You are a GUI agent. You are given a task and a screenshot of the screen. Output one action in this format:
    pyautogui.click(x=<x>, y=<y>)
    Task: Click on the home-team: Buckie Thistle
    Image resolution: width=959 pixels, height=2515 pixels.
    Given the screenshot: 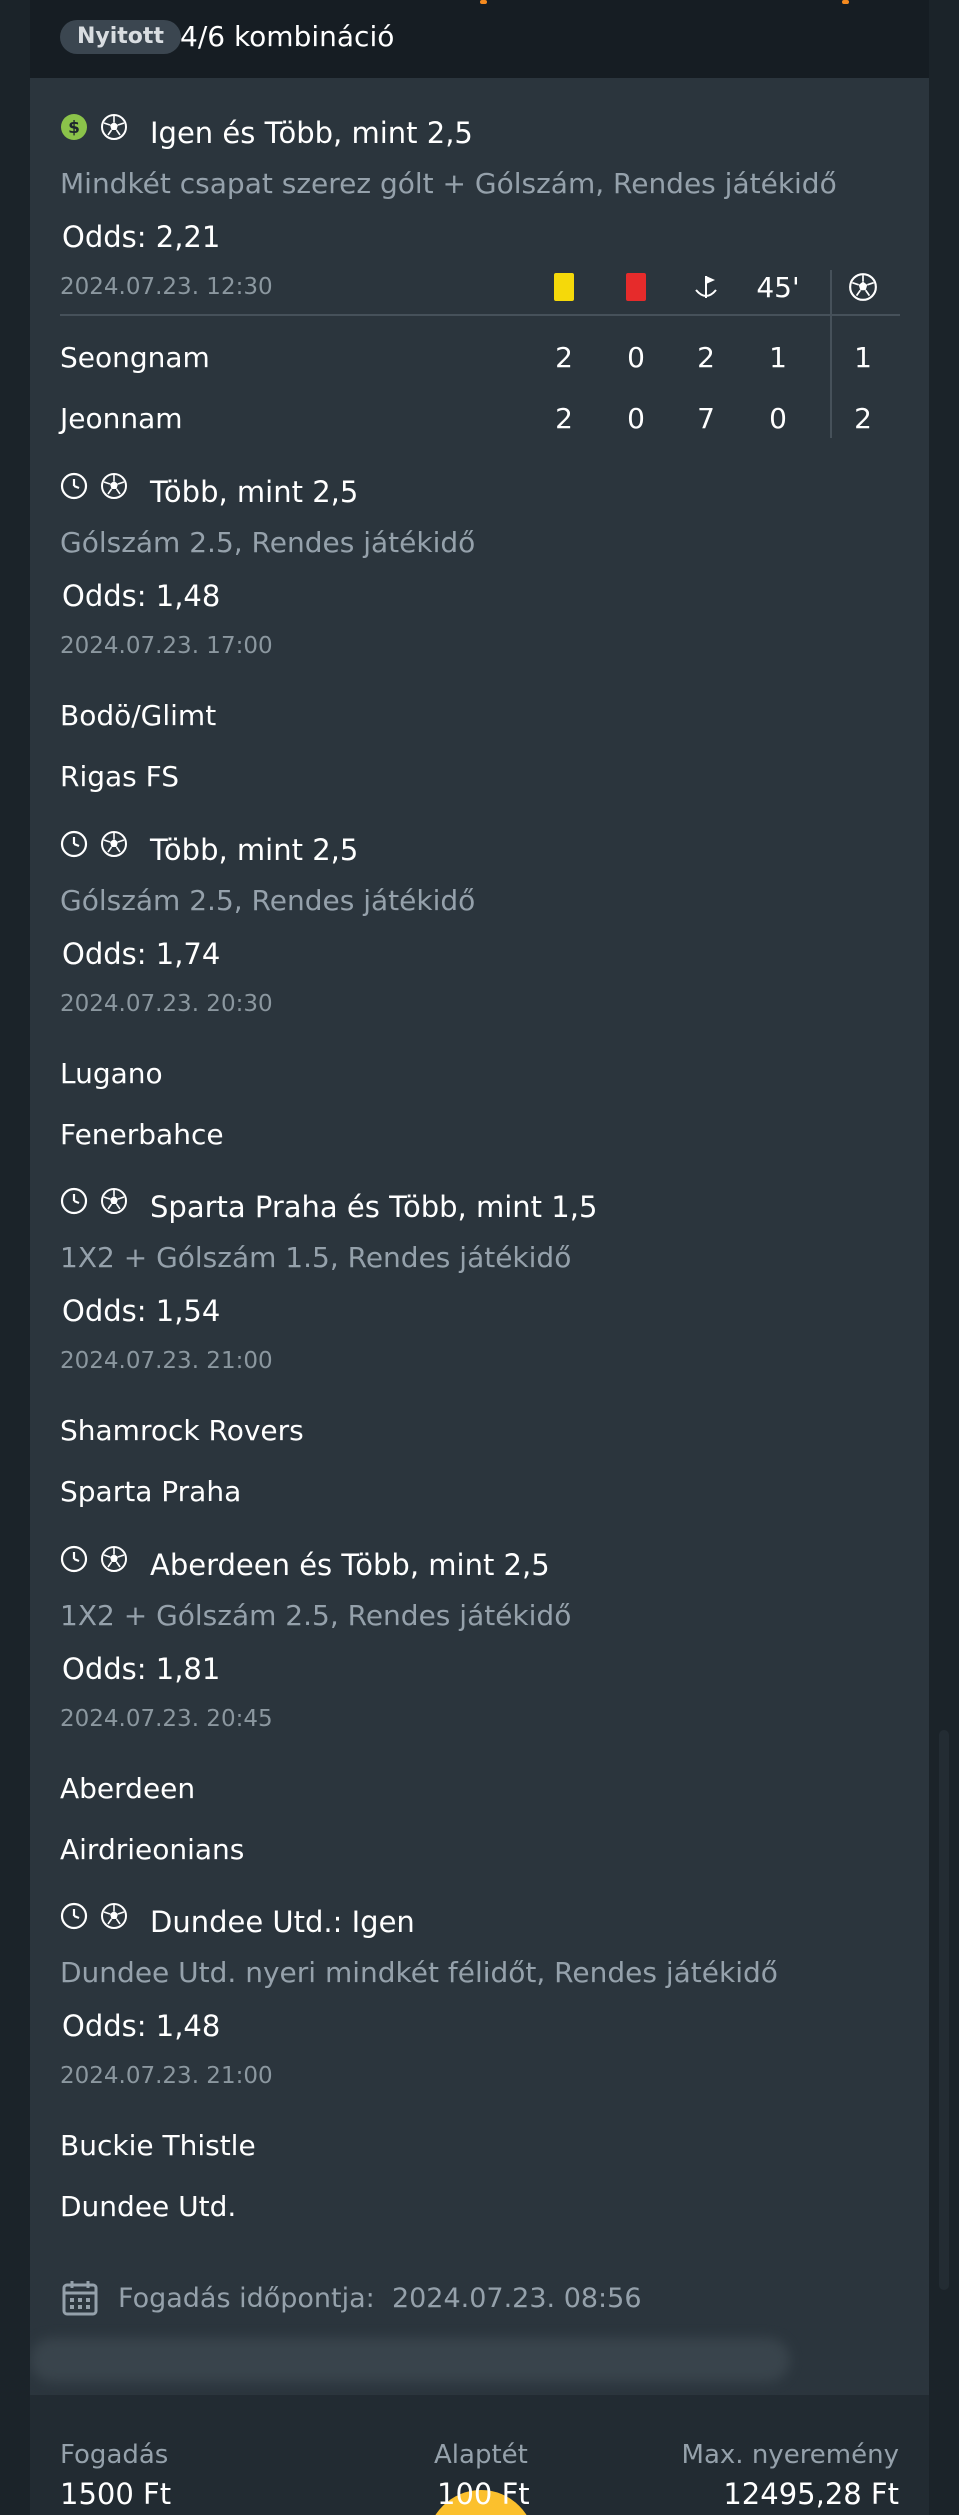 What is the action you would take?
    pyautogui.click(x=158, y=2145)
    